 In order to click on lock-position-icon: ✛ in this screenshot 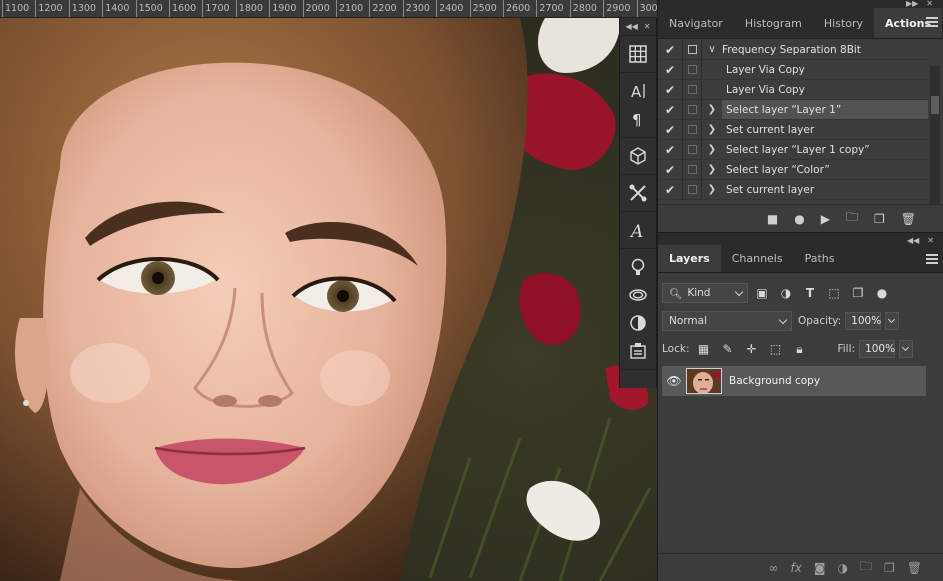, I will do `click(751, 349)`.